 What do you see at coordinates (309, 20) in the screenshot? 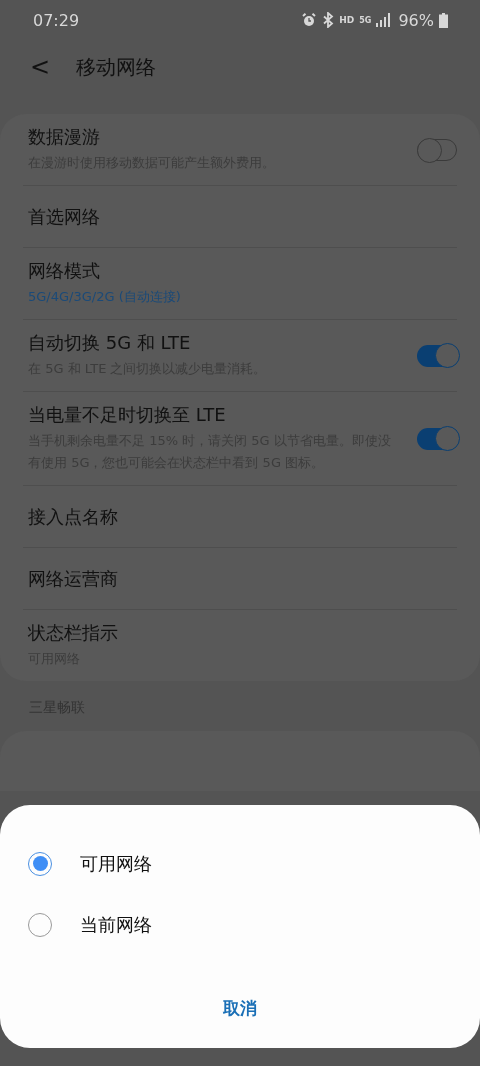
I see `alarm-icon` at bounding box center [309, 20].